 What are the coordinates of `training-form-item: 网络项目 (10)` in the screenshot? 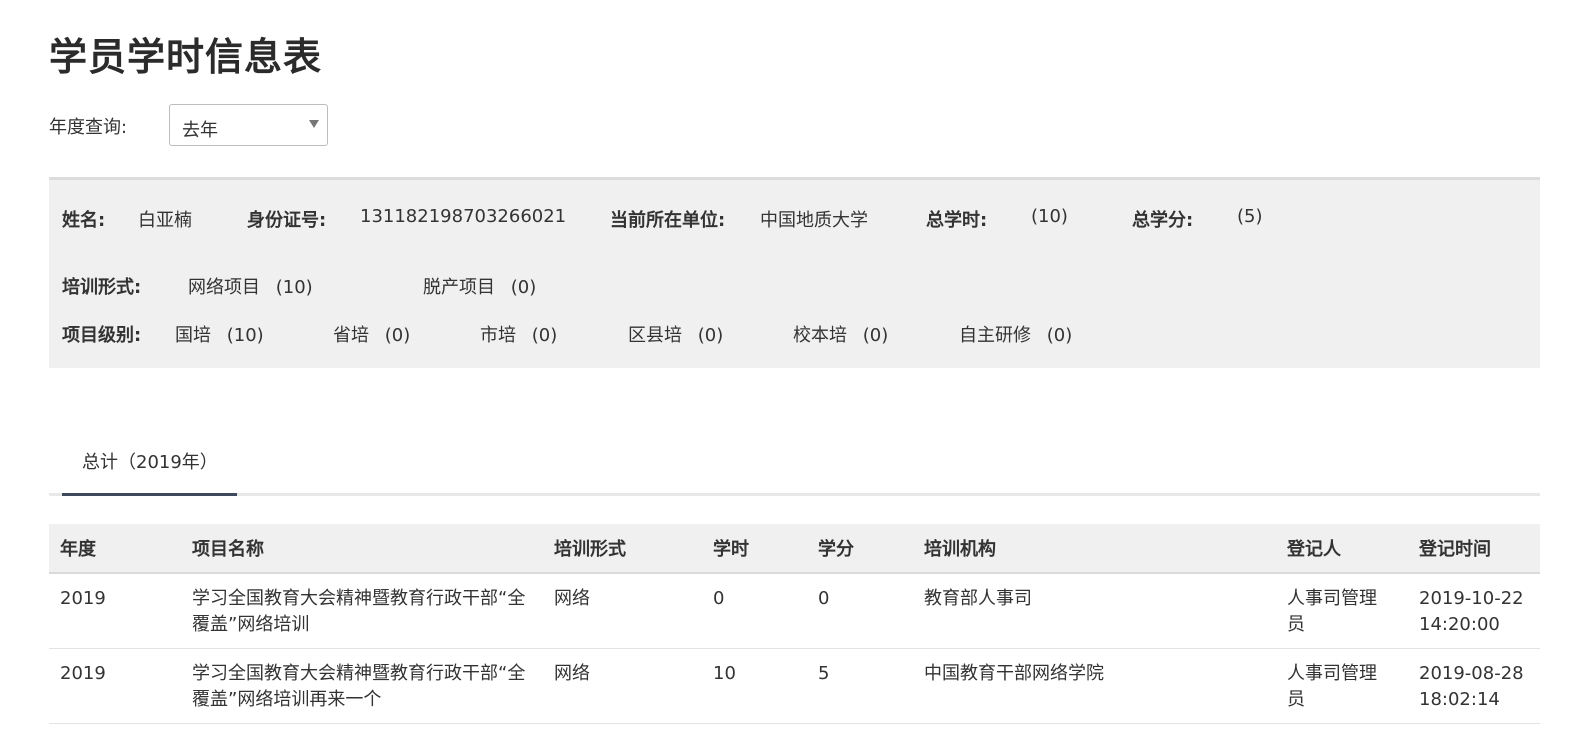 It's located at (250, 286).